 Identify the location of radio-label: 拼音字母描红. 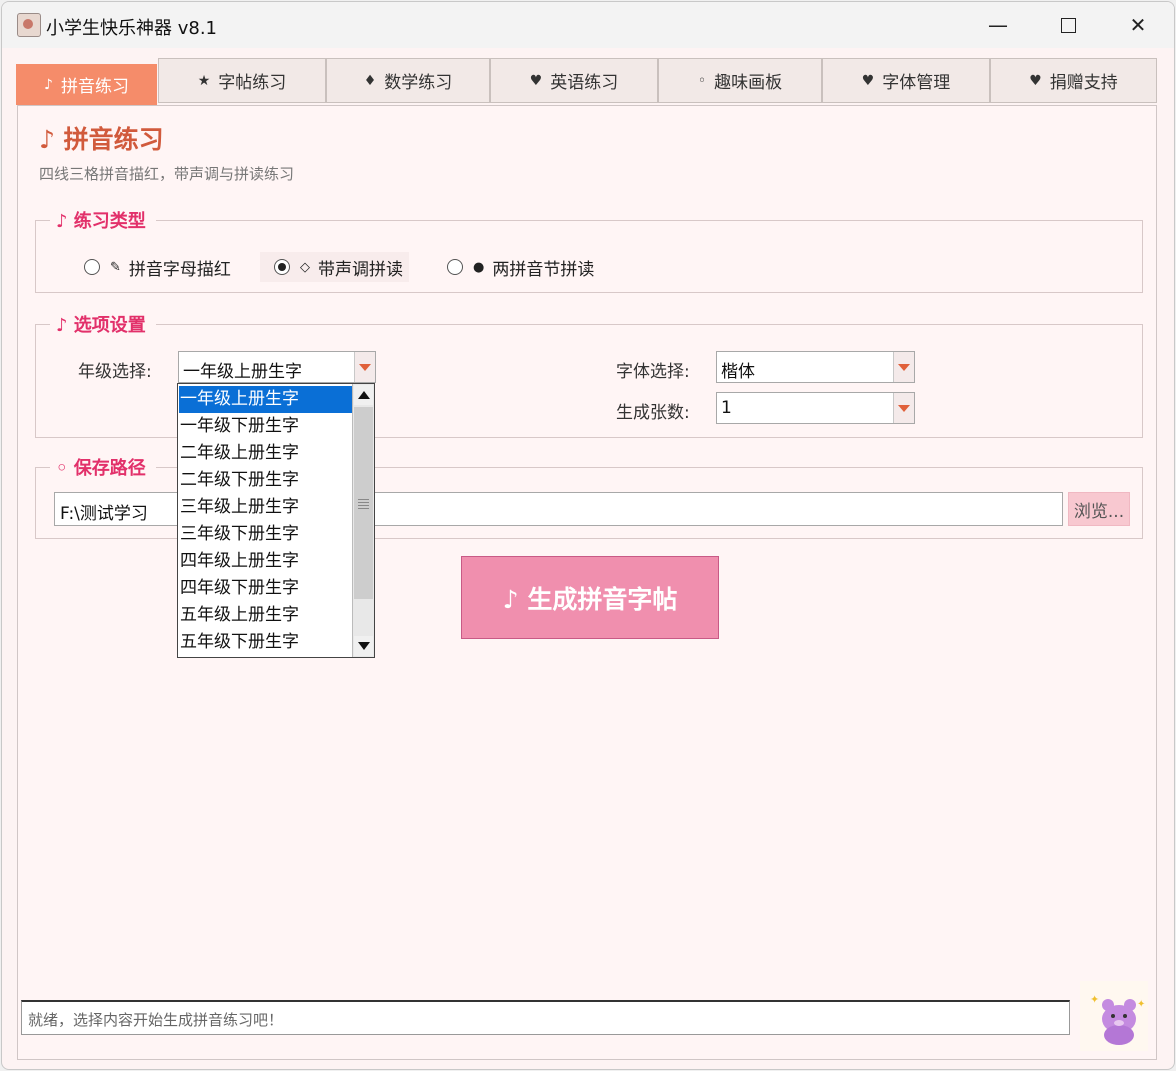
(179, 269).